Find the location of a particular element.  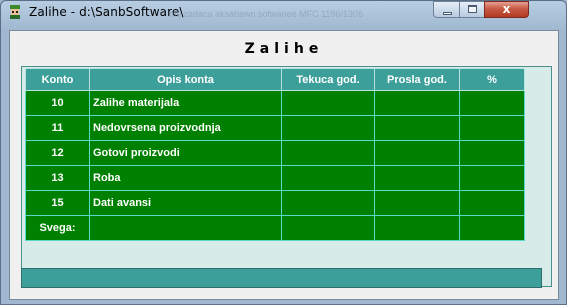

opis-cell: Zalihe materijala is located at coordinates (185, 103).